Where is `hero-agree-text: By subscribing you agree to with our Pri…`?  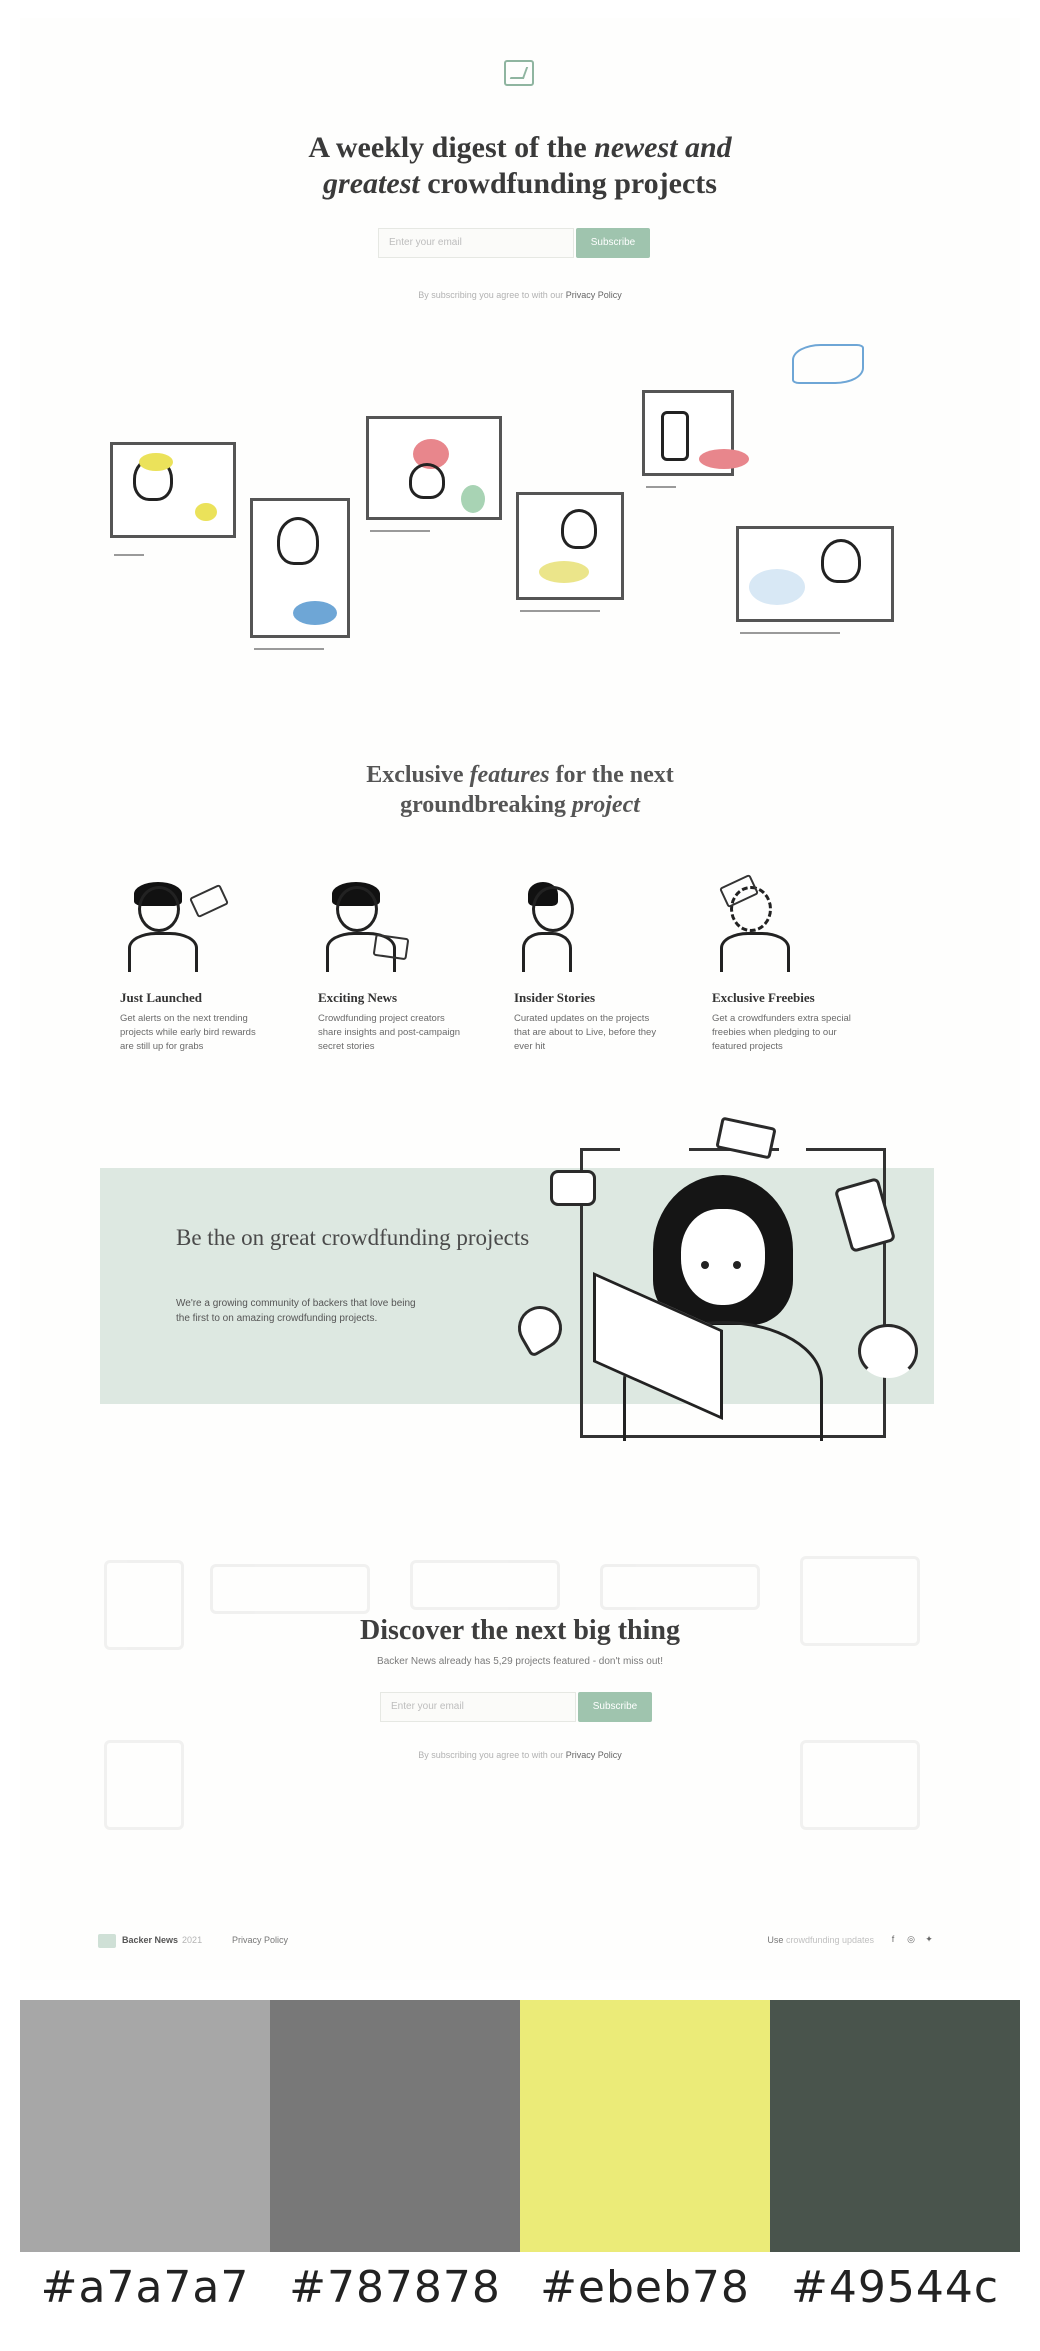
hero-agree-text: By subscribing you agree to with our Pri… is located at coordinates (520, 295).